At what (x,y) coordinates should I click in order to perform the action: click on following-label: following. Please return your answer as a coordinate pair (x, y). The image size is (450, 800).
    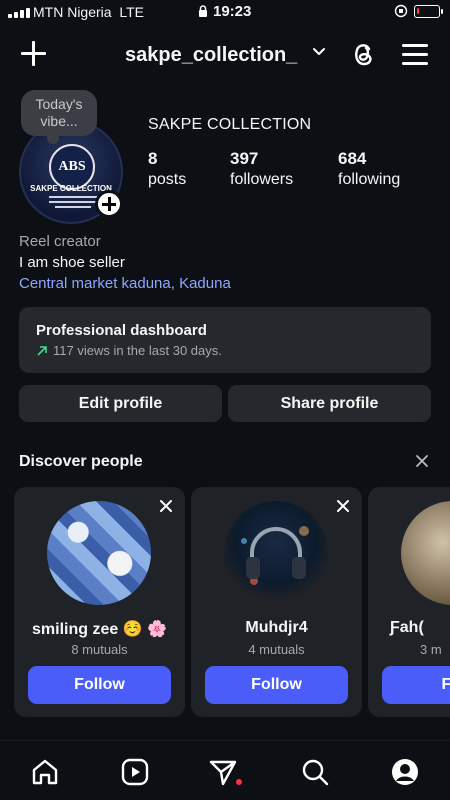
    Looking at the image, I should click on (369, 179).